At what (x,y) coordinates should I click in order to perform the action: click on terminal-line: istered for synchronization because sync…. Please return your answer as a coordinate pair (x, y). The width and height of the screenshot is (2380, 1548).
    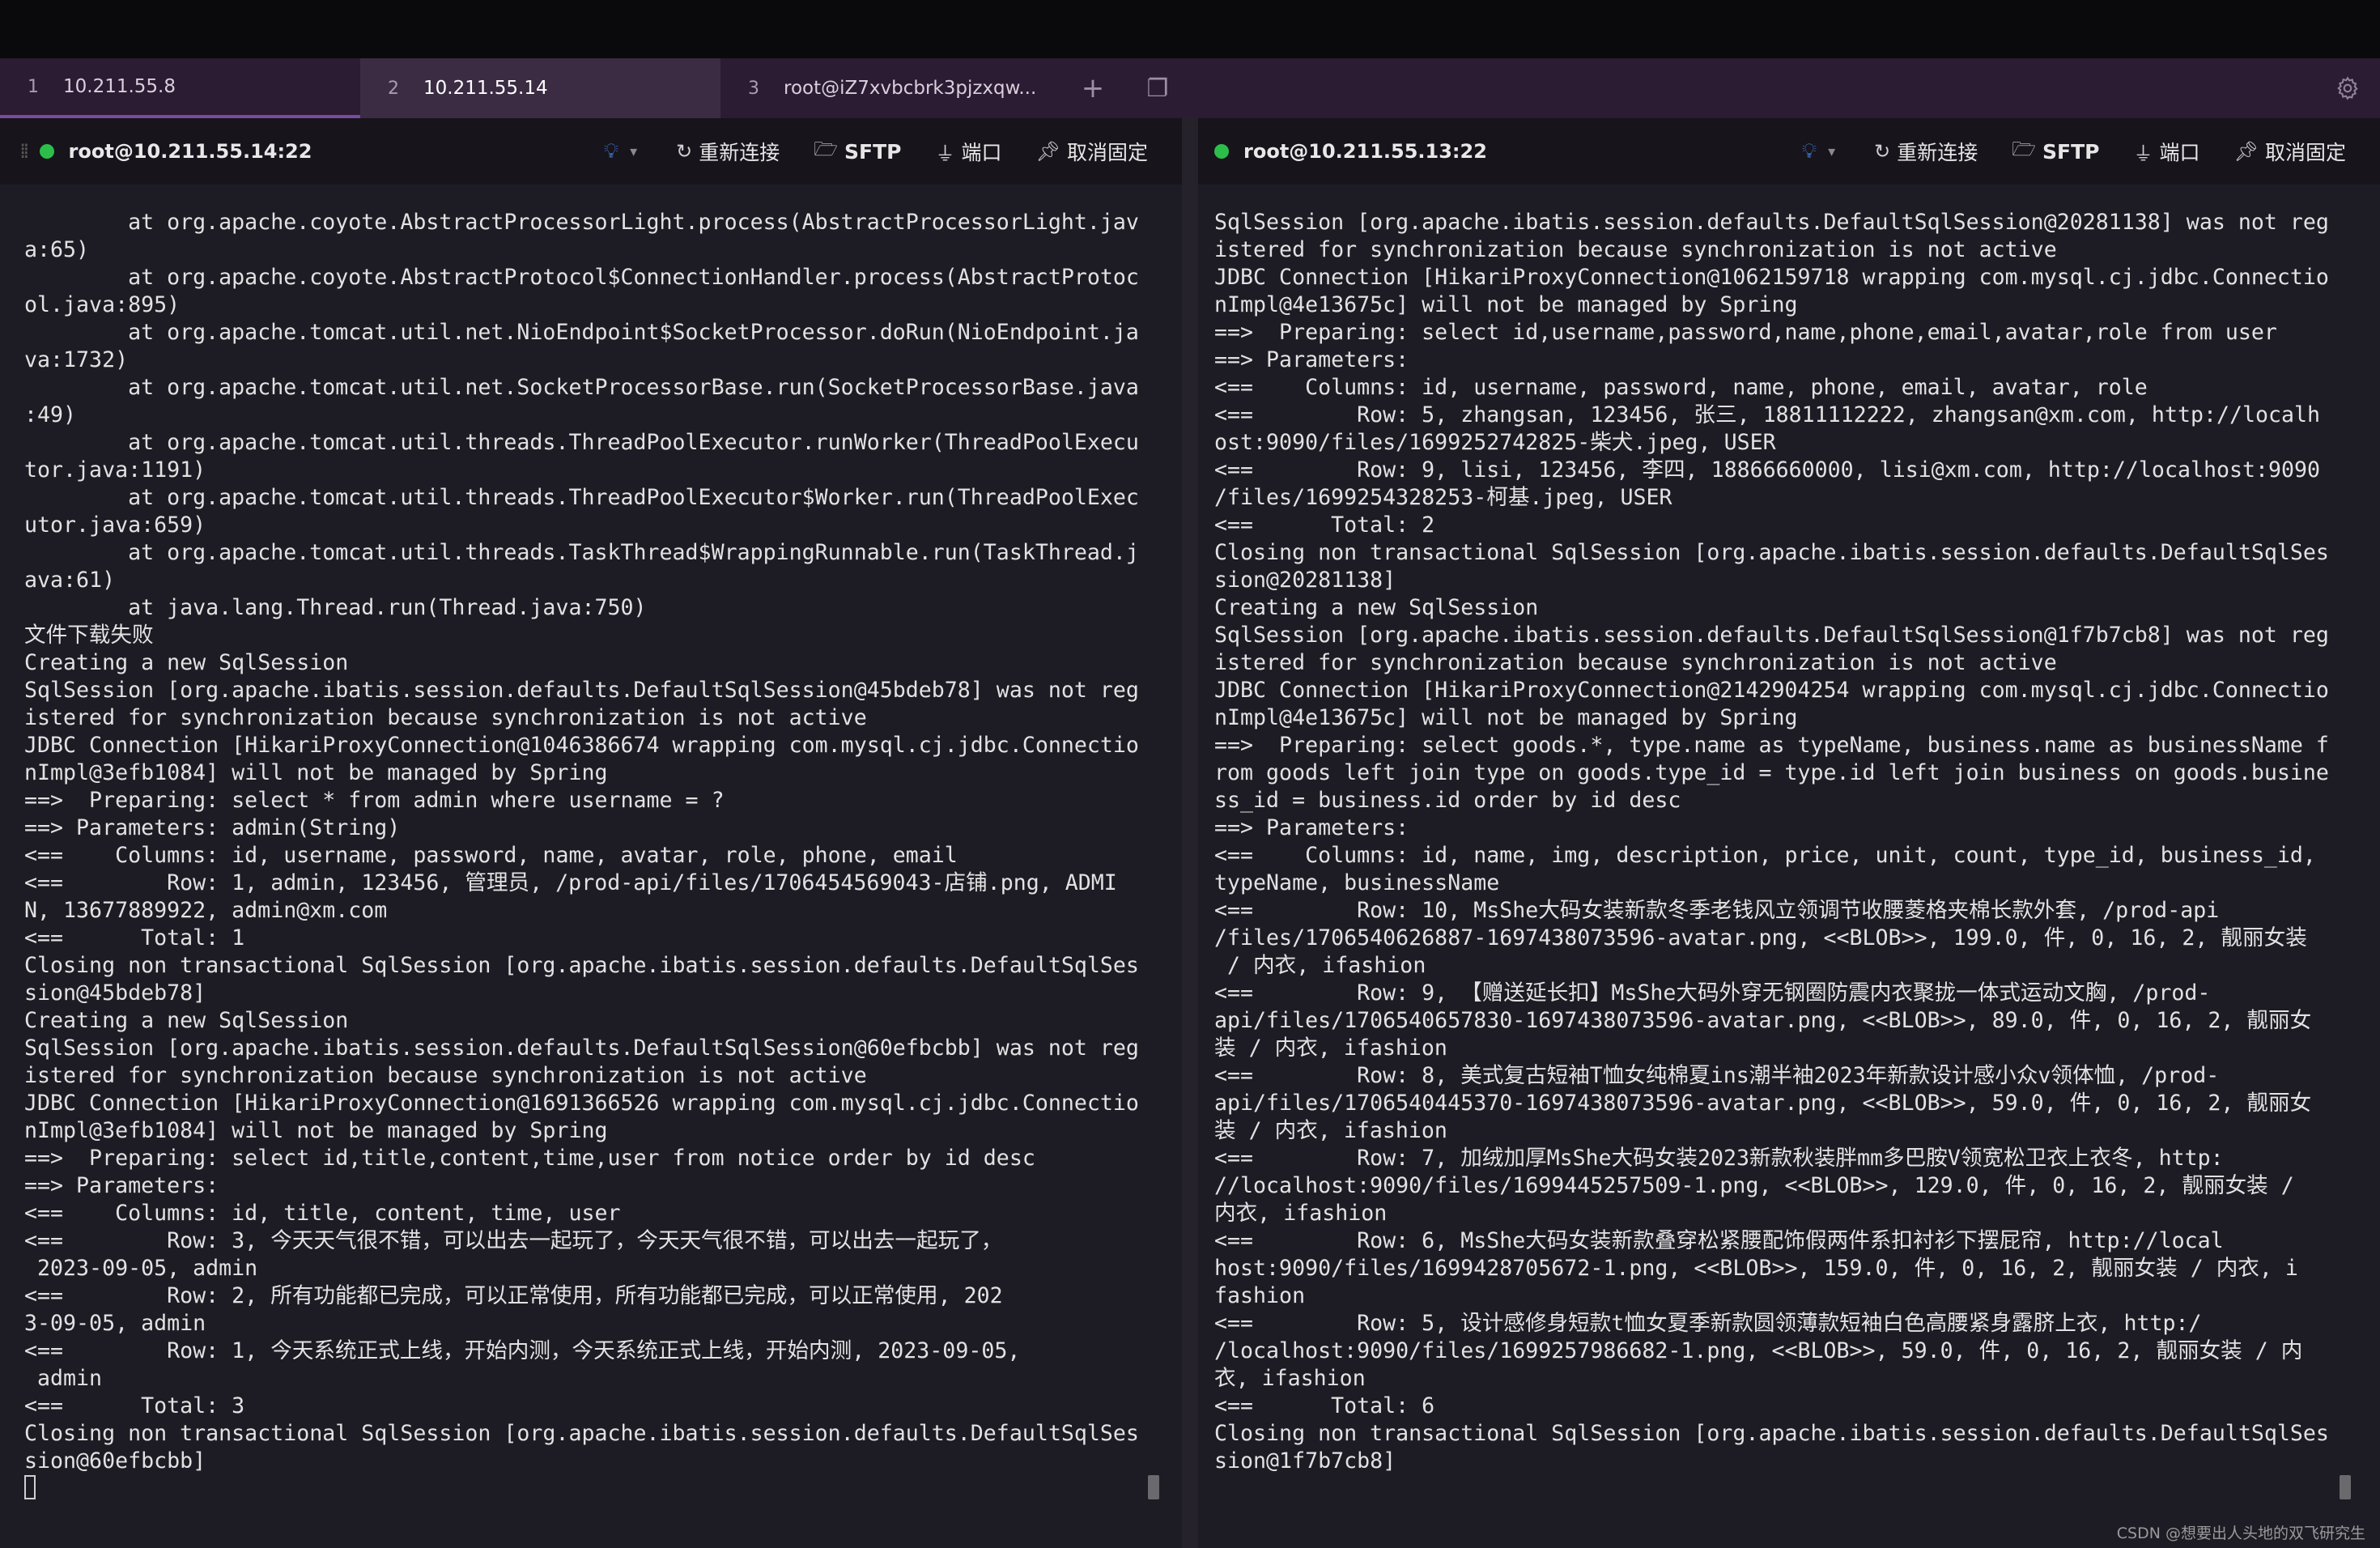
    Looking at the image, I should click on (1636, 250).